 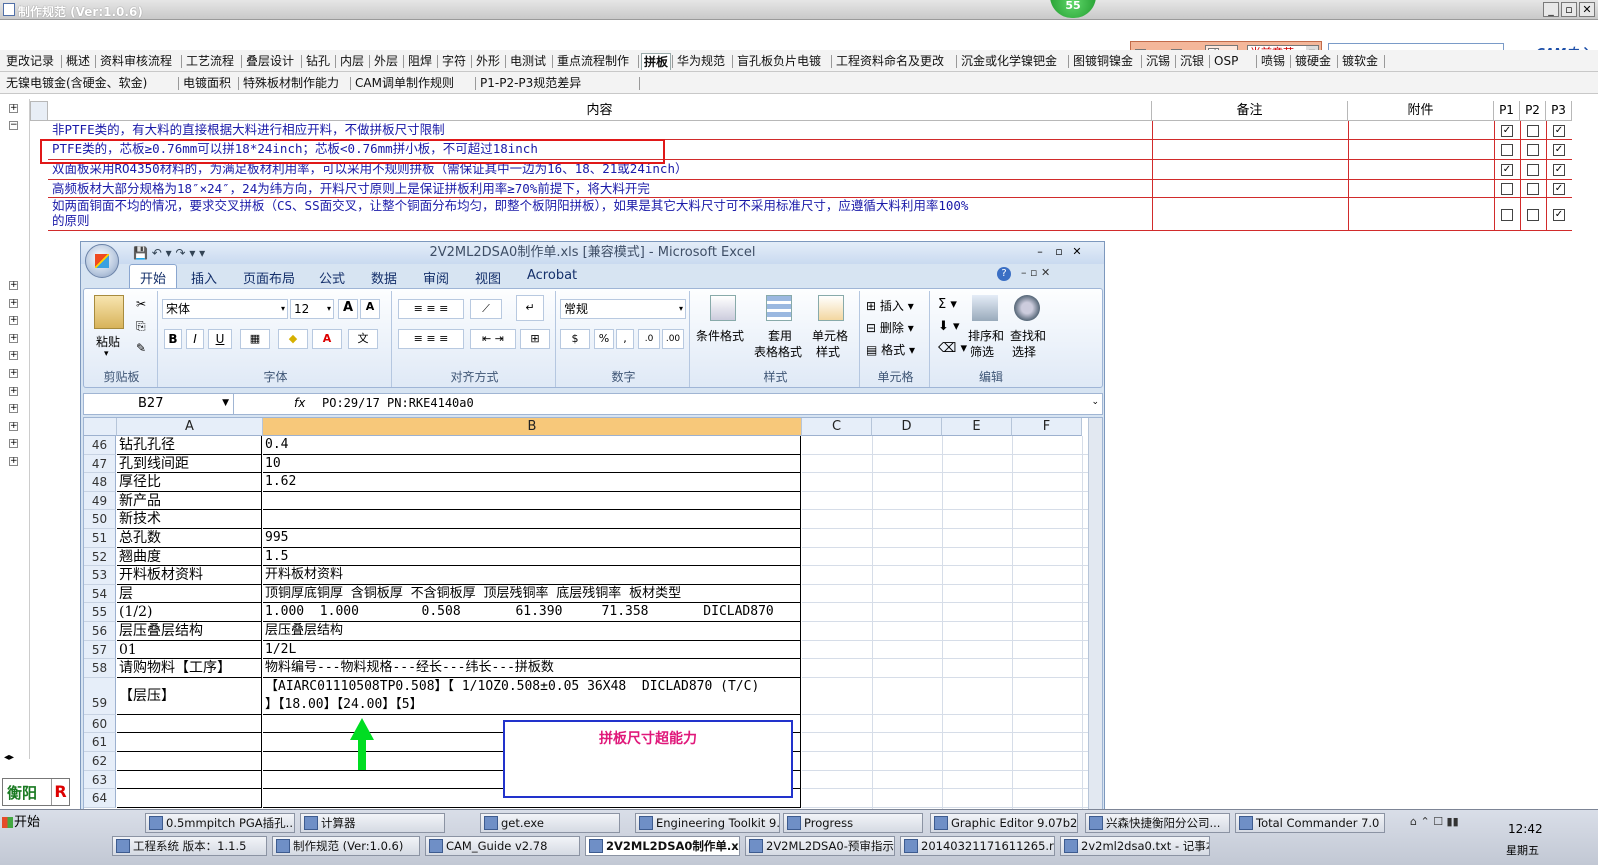 I want to click on row-header: 52, so click(x=100, y=557).